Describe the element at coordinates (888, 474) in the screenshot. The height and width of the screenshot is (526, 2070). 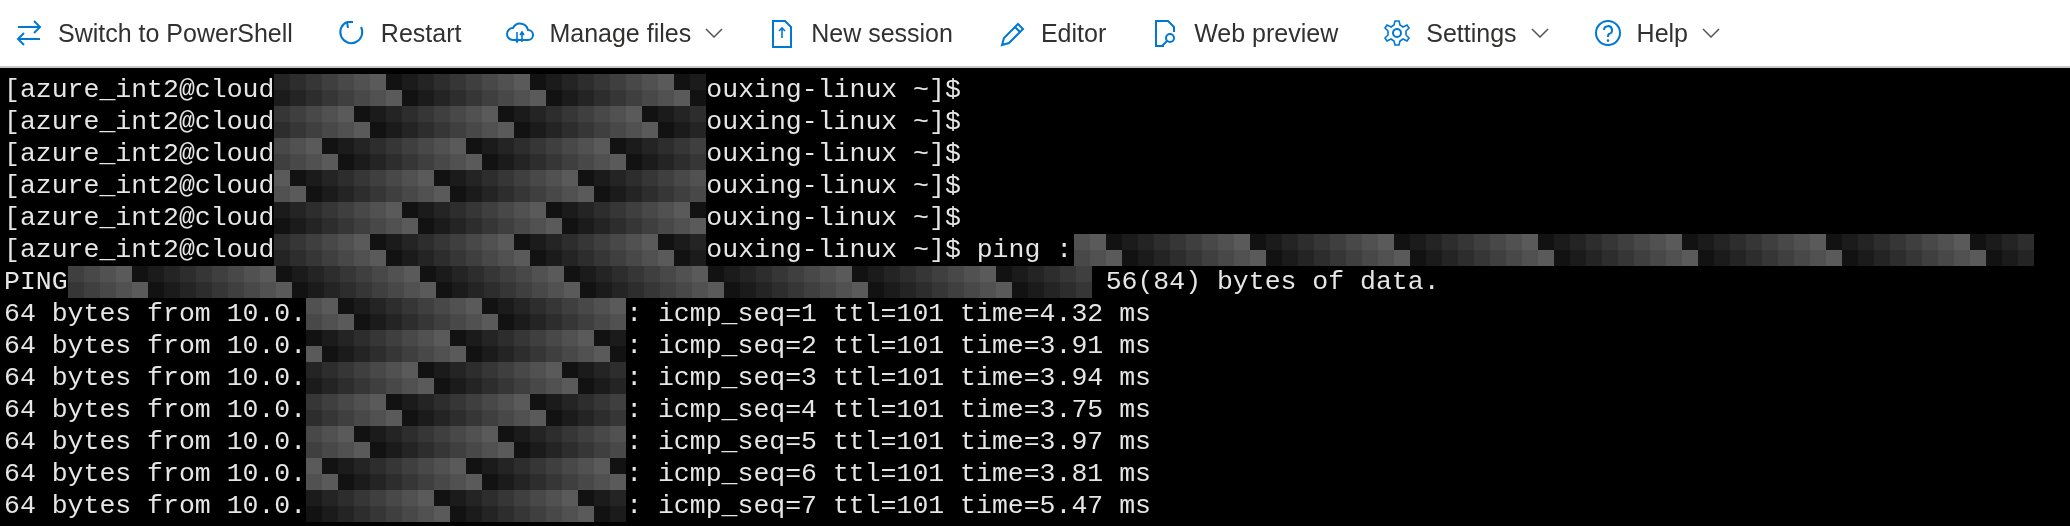
I see `terminal-text: : icmp_seq=6 ttl=101 time=3.81 ms` at that location.